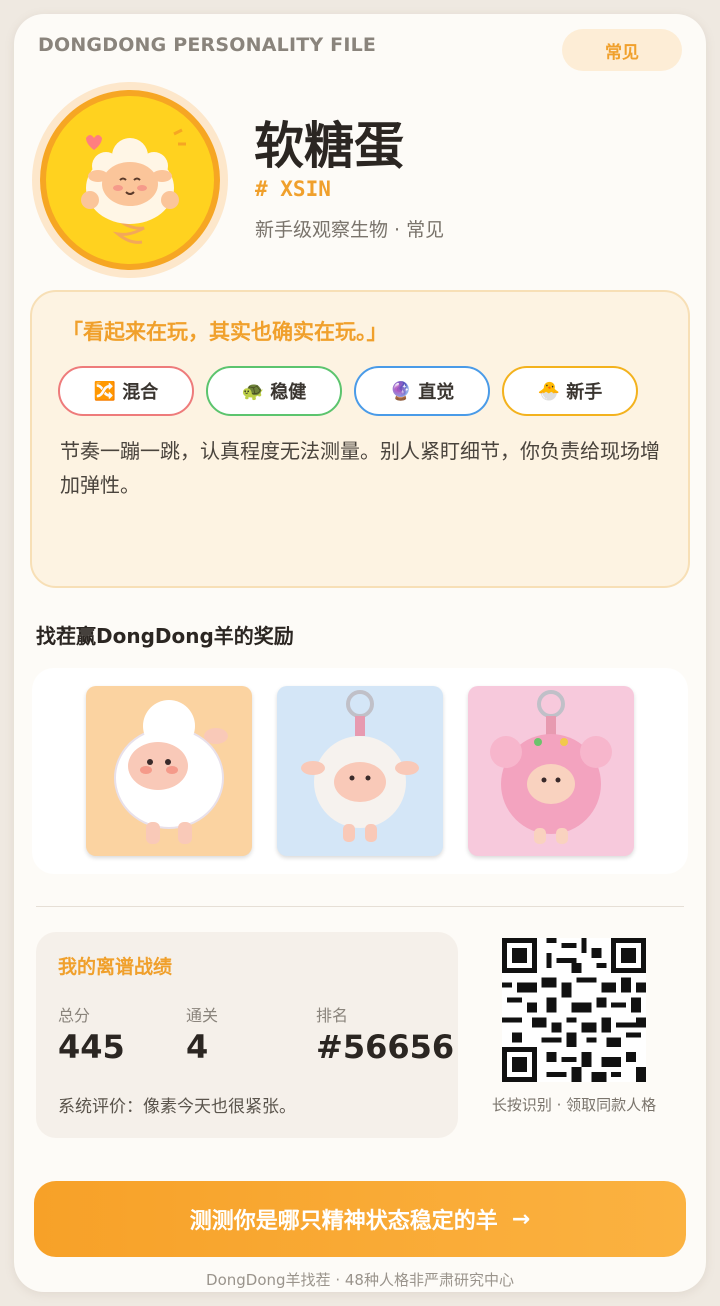 This screenshot has height=1306, width=720. What do you see at coordinates (436, 392) in the screenshot?
I see `tag-label: 直觉` at bounding box center [436, 392].